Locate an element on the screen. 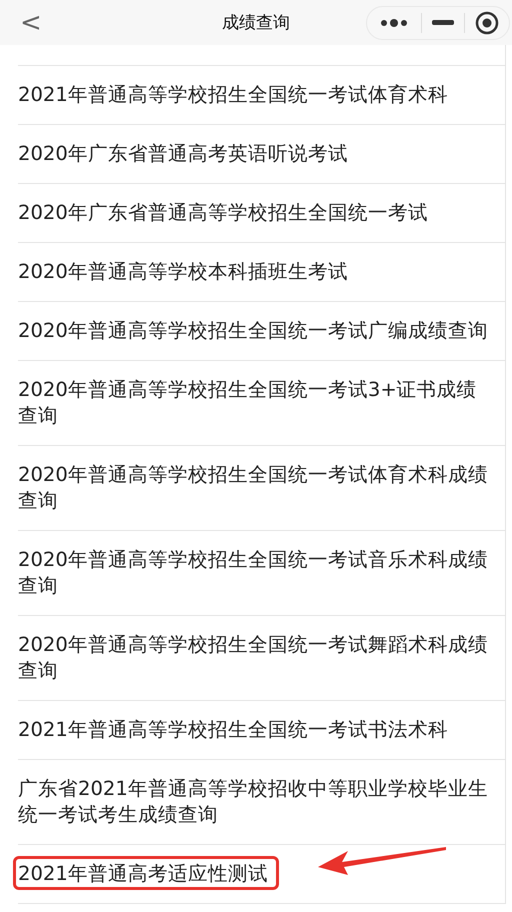 The height and width of the screenshot is (912, 512). list-item: 2020年普通高等学校招生全国统一考试3+证书成绩查询 is located at coordinates (261, 403).